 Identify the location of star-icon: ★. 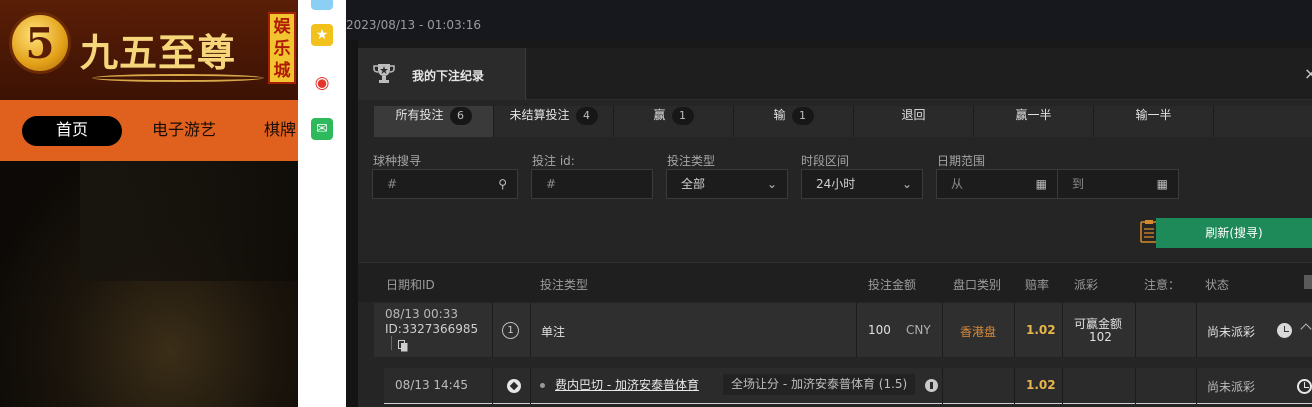
(322, 35).